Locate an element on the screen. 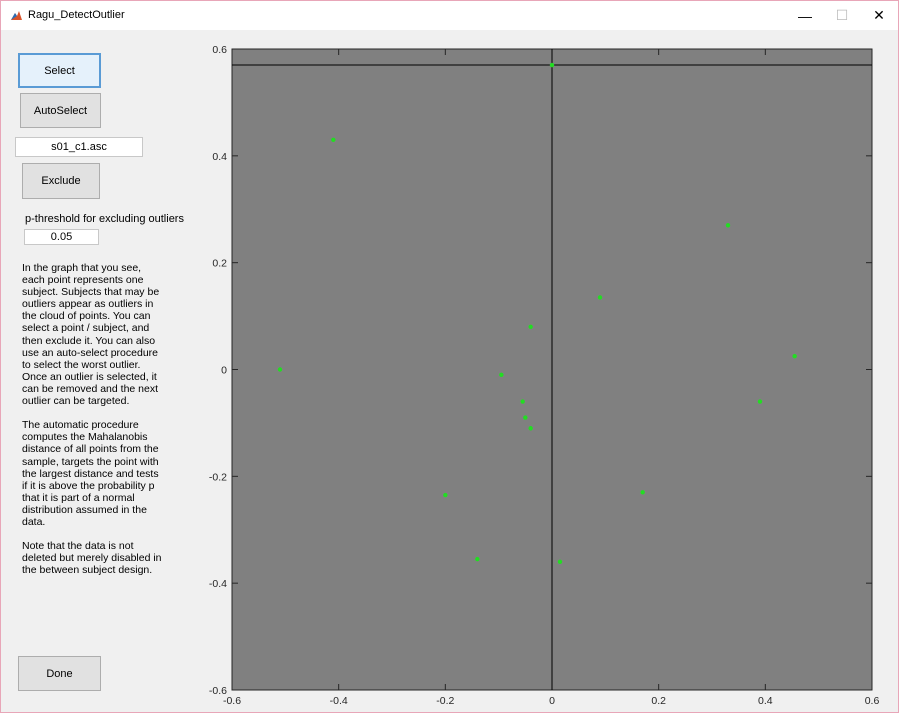 The image size is (899, 713). close-button: ✕ is located at coordinates (877, 15).